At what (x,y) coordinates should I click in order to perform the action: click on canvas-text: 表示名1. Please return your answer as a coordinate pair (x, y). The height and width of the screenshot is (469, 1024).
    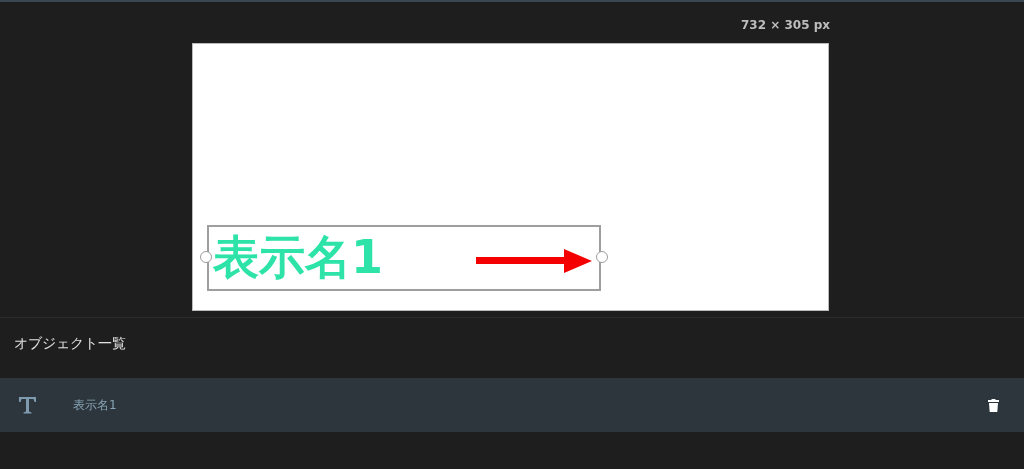
    Looking at the image, I should click on (298, 257).